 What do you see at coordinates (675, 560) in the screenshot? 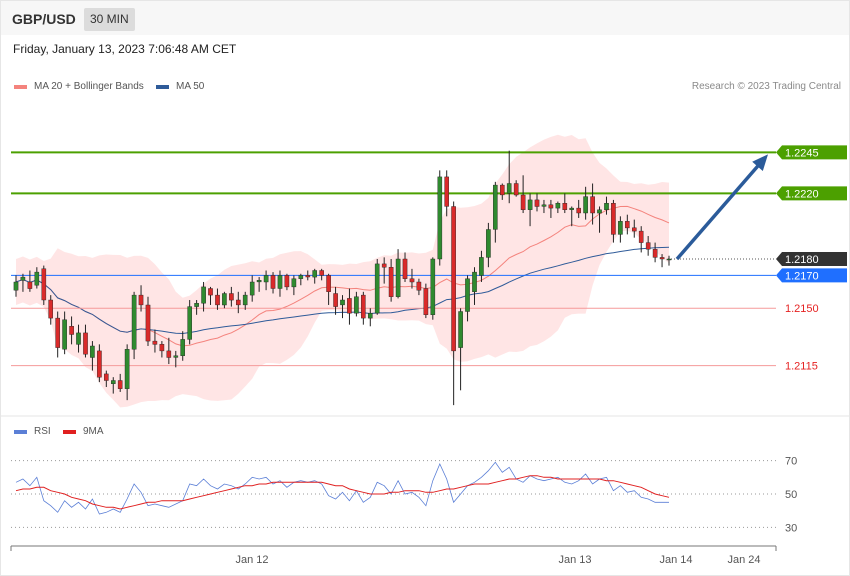
I see `x-tick-jan-14: Jan 14` at bounding box center [675, 560].